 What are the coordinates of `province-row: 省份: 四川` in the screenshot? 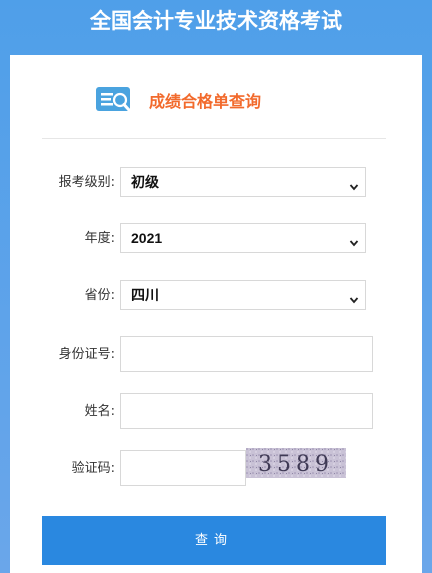 It's located at (216, 300).